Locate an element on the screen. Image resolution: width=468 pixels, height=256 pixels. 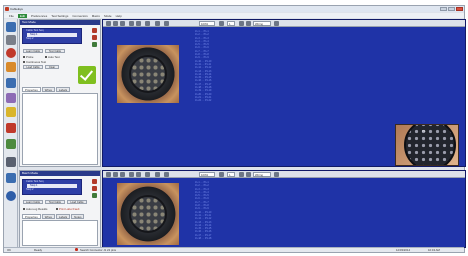
menu-mode: Mode is located at coordinates (108, 16).